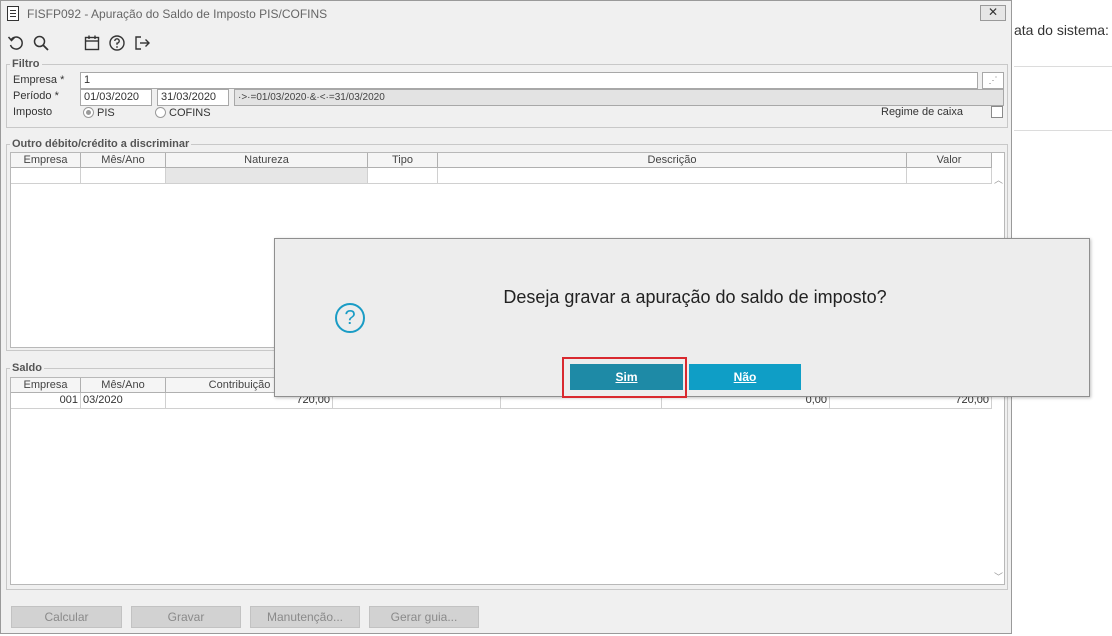 The height and width of the screenshot is (636, 1112). What do you see at coordinates (27, 368) in the screenshot?
I see `saldo-group-title: Saldo` at bounding box center [27, 368].